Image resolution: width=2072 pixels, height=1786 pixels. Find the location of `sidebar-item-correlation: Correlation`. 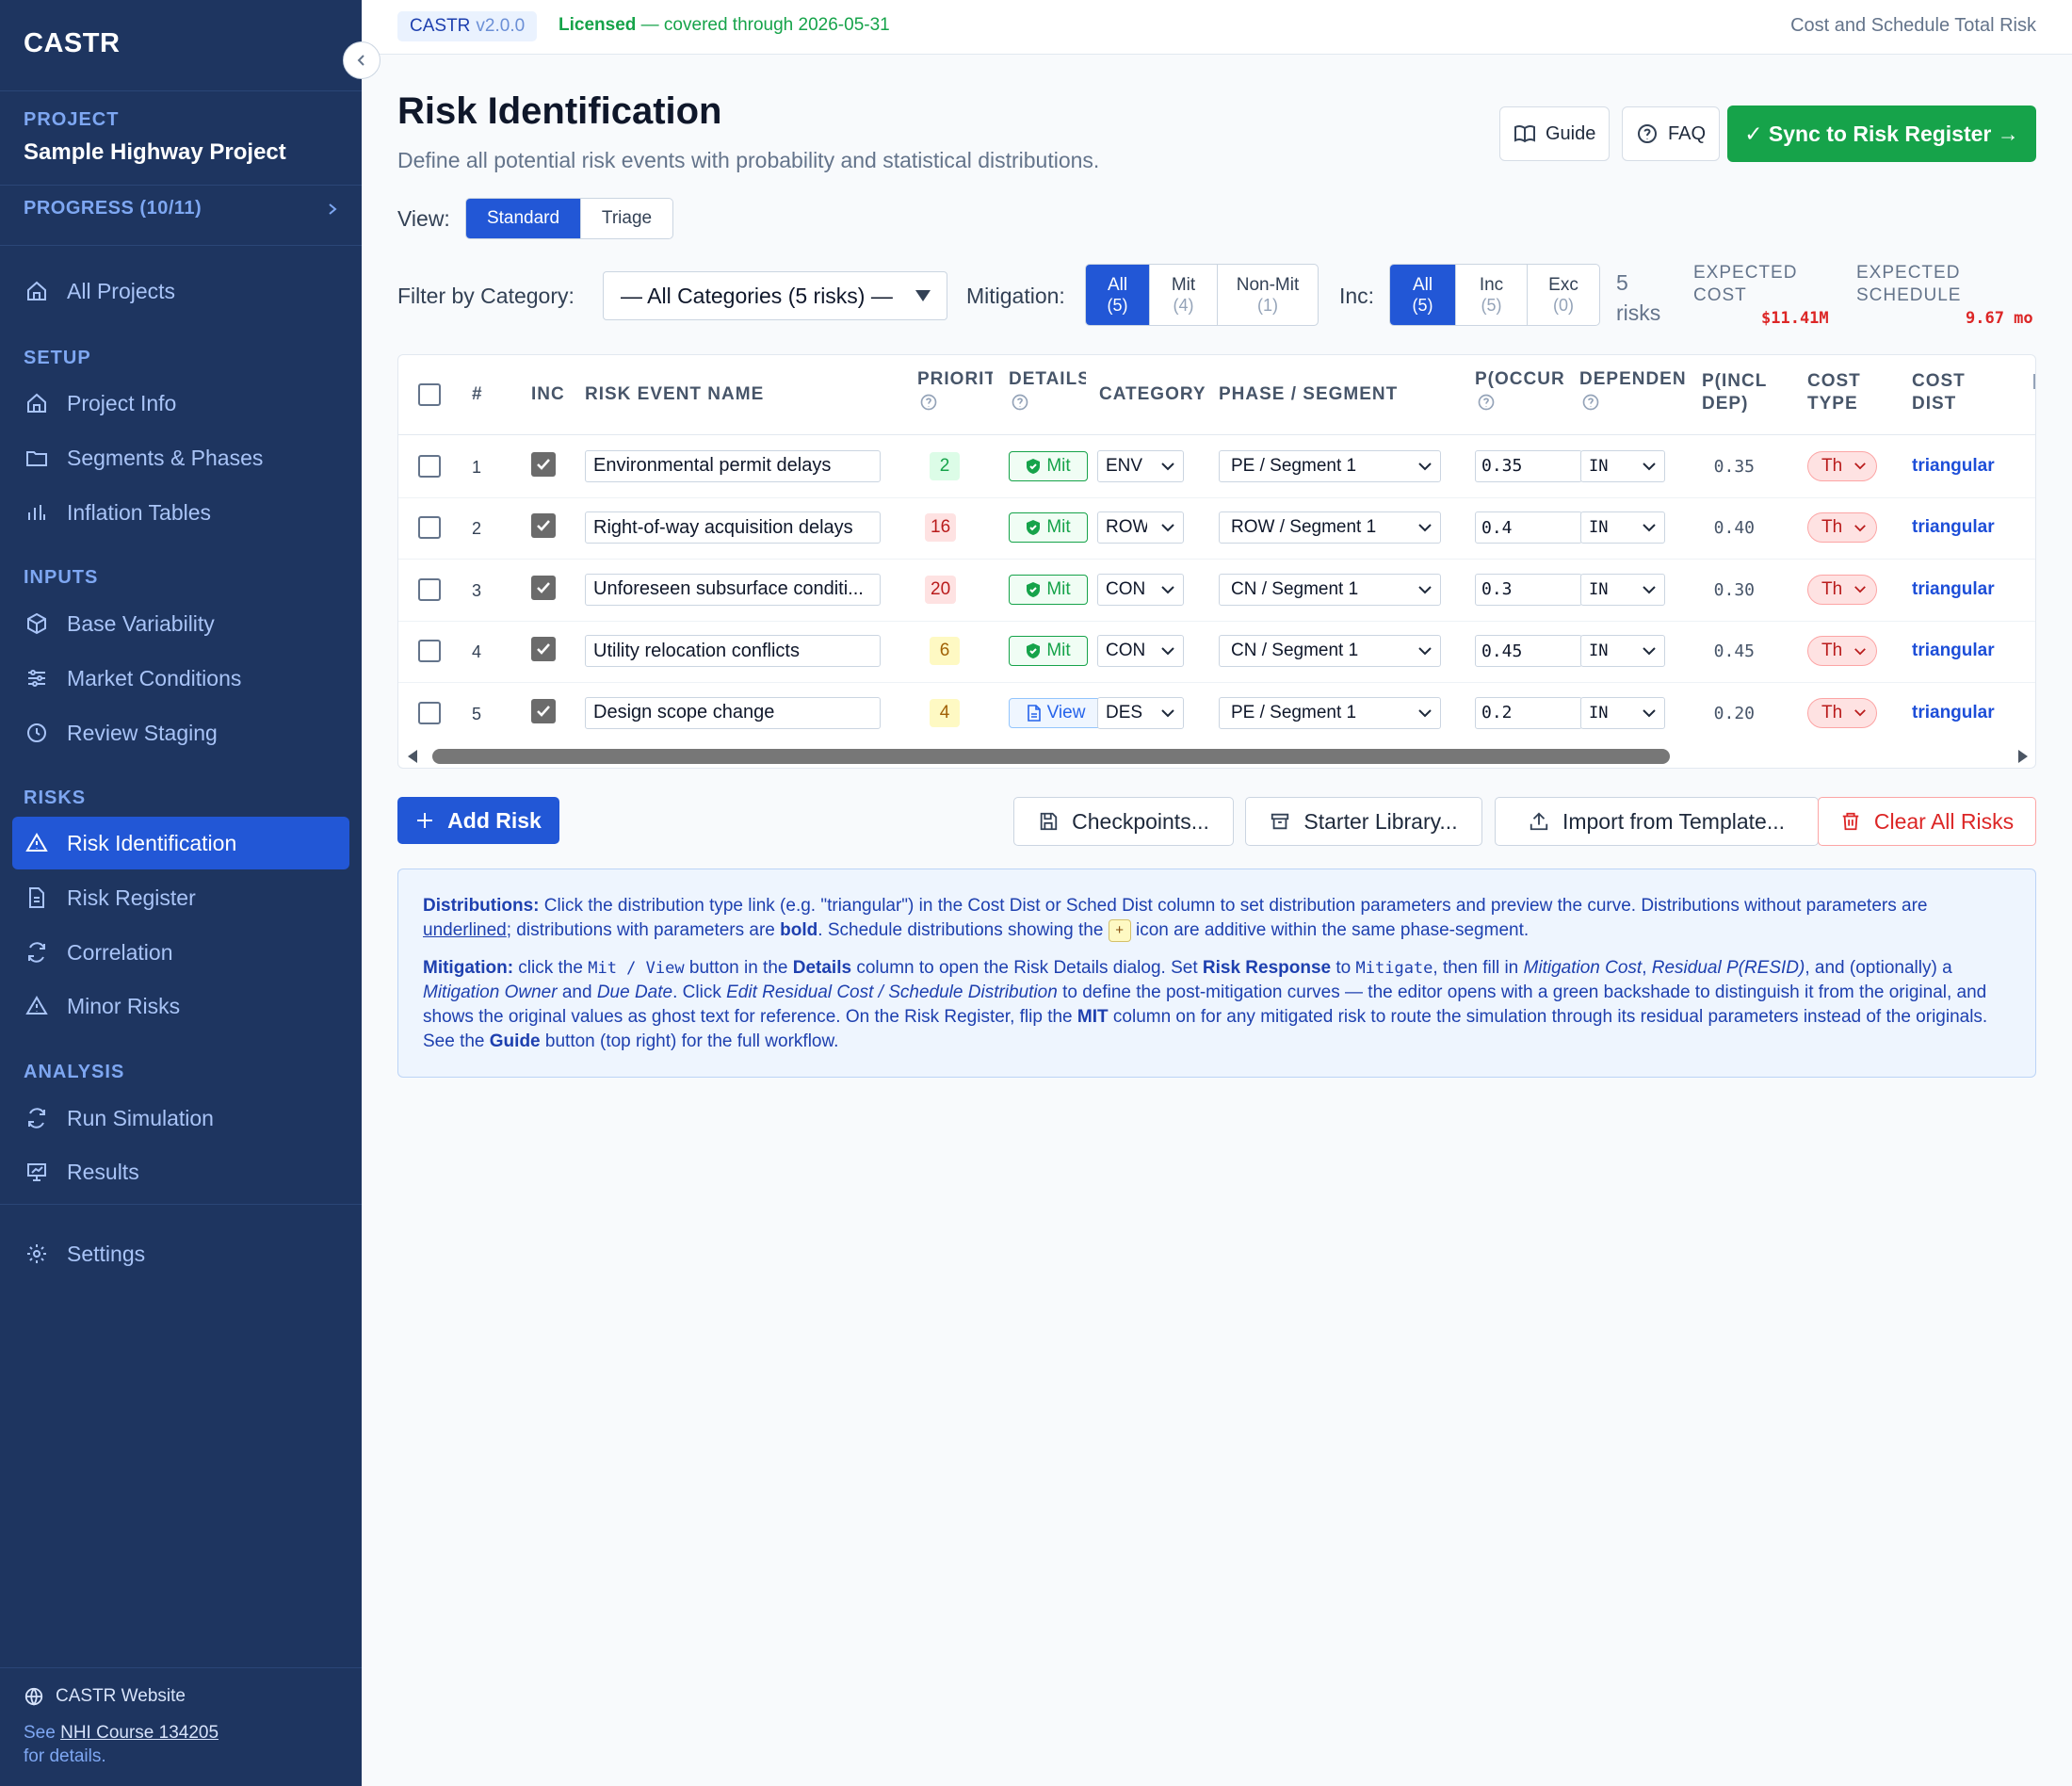

sidebar-item-correlation: Correlation is located at coordinates (181, 953).